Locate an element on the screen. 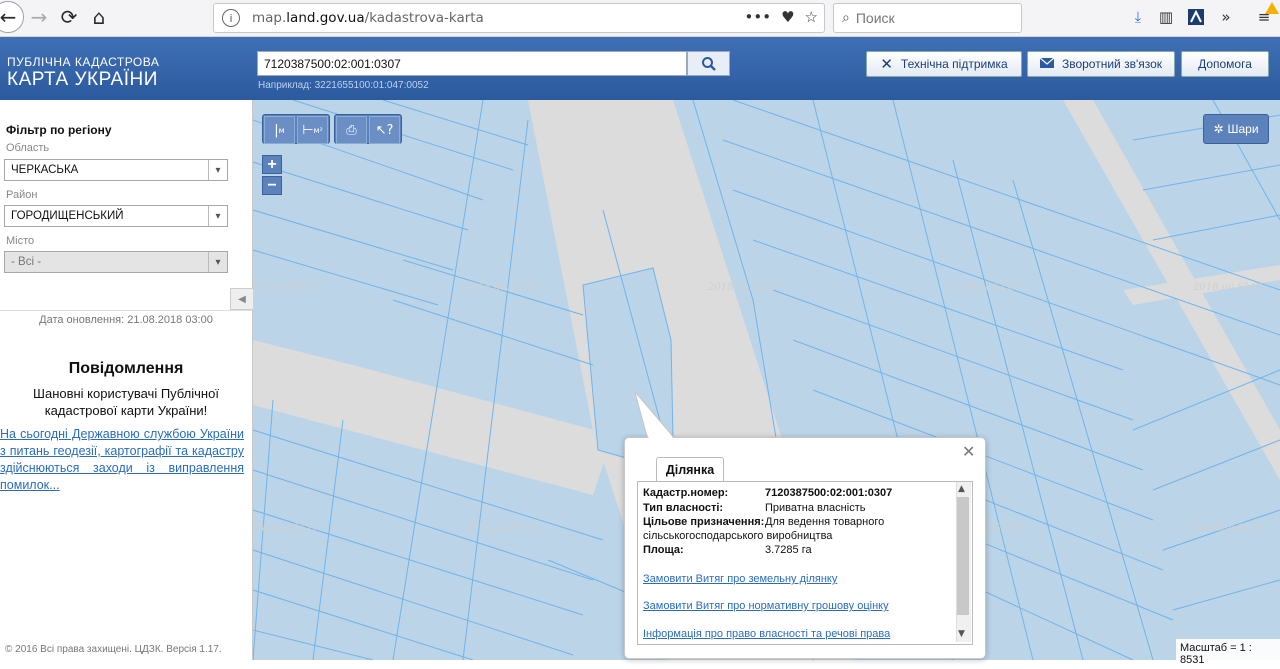 Image resolution: width=1280 pixels, height=669 pixels. misto-select: - Всі - ▾ is located at coordinates (116, 262).